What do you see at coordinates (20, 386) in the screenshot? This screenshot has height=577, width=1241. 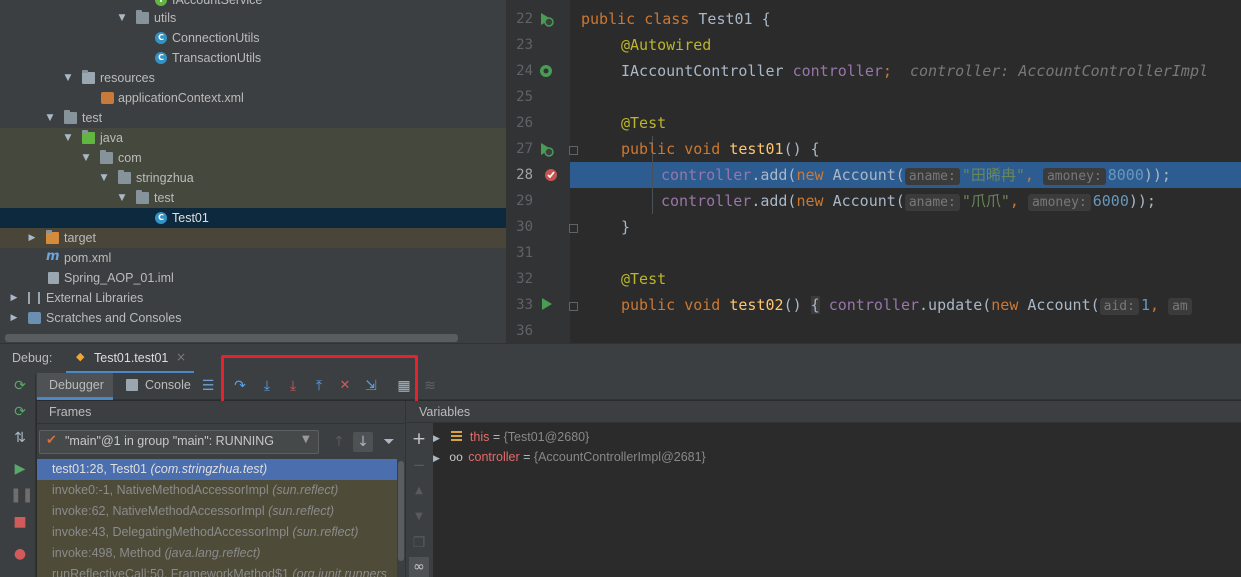 I see `rerun-icon: ⟳` at bounding box center [20, 386].